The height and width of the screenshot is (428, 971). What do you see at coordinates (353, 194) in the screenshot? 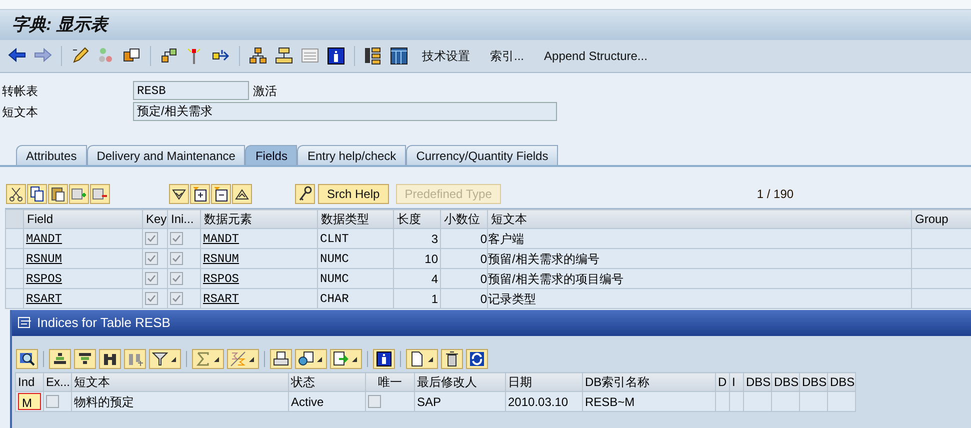
I see `toolbar-button: Srch Help` at bounding box center [353, 194].